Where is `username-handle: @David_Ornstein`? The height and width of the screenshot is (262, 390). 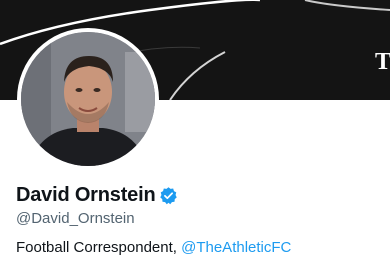 username-handle: @David_Ornstein is located at coordinates (75, 218).